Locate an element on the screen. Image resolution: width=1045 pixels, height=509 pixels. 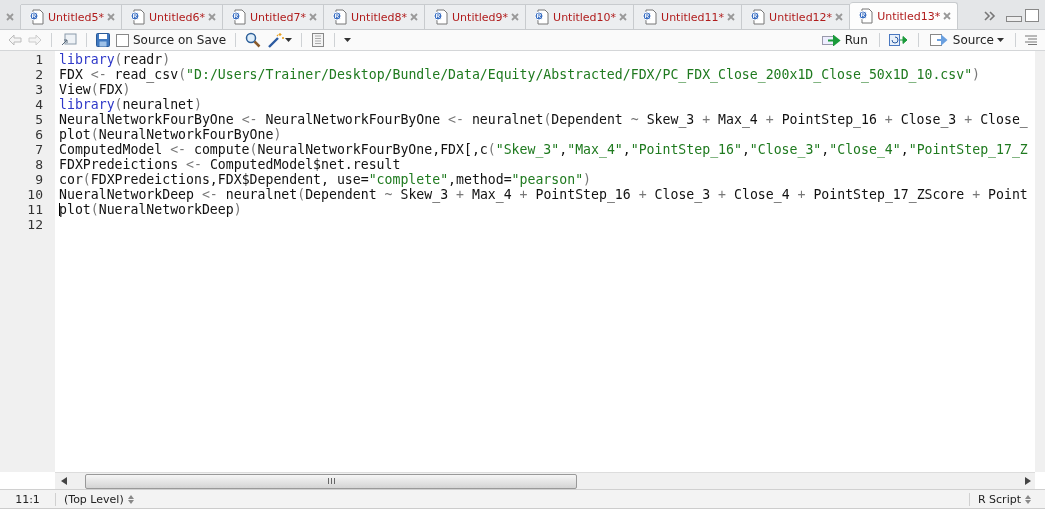
line-number: 2 is located at coordinates (39, 74).